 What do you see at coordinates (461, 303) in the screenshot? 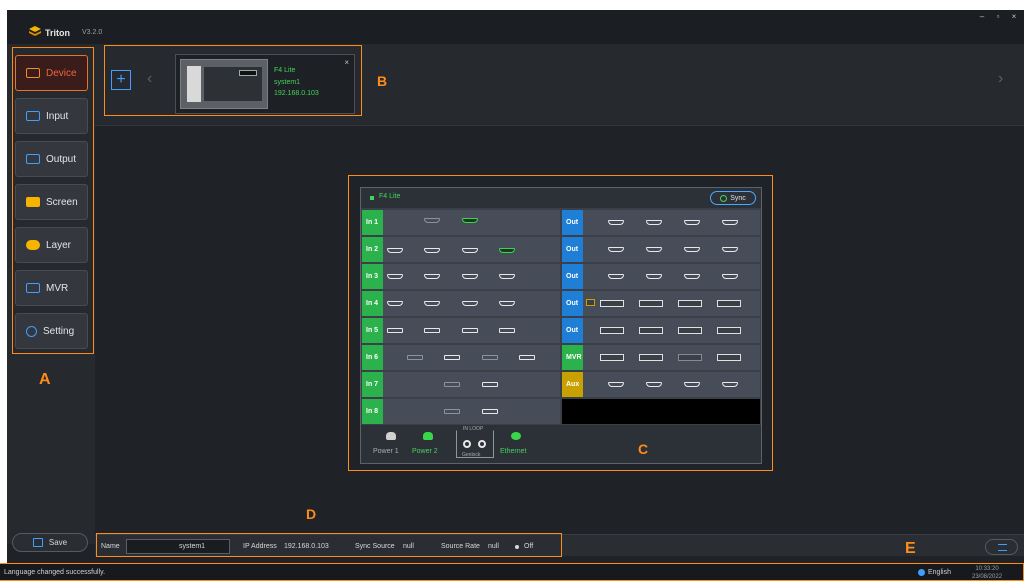
I see `input-row-4: In 4` at bounding box center [461, 303].